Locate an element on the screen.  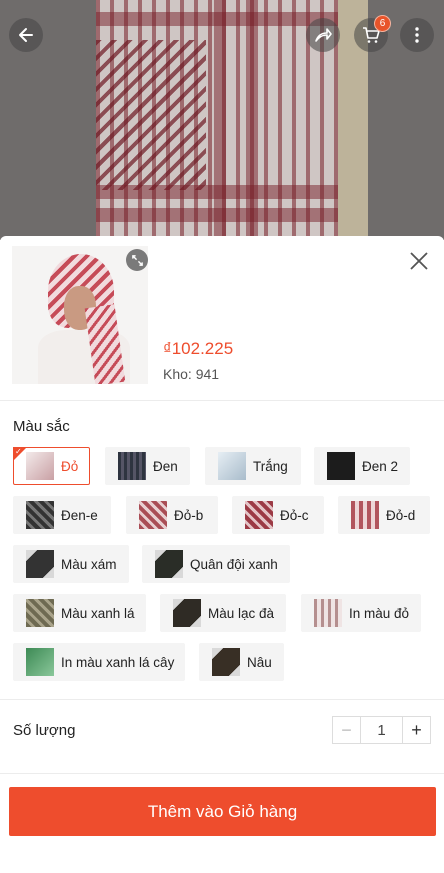
option-label: Đỏ-d is located at coordinates (401, 515).